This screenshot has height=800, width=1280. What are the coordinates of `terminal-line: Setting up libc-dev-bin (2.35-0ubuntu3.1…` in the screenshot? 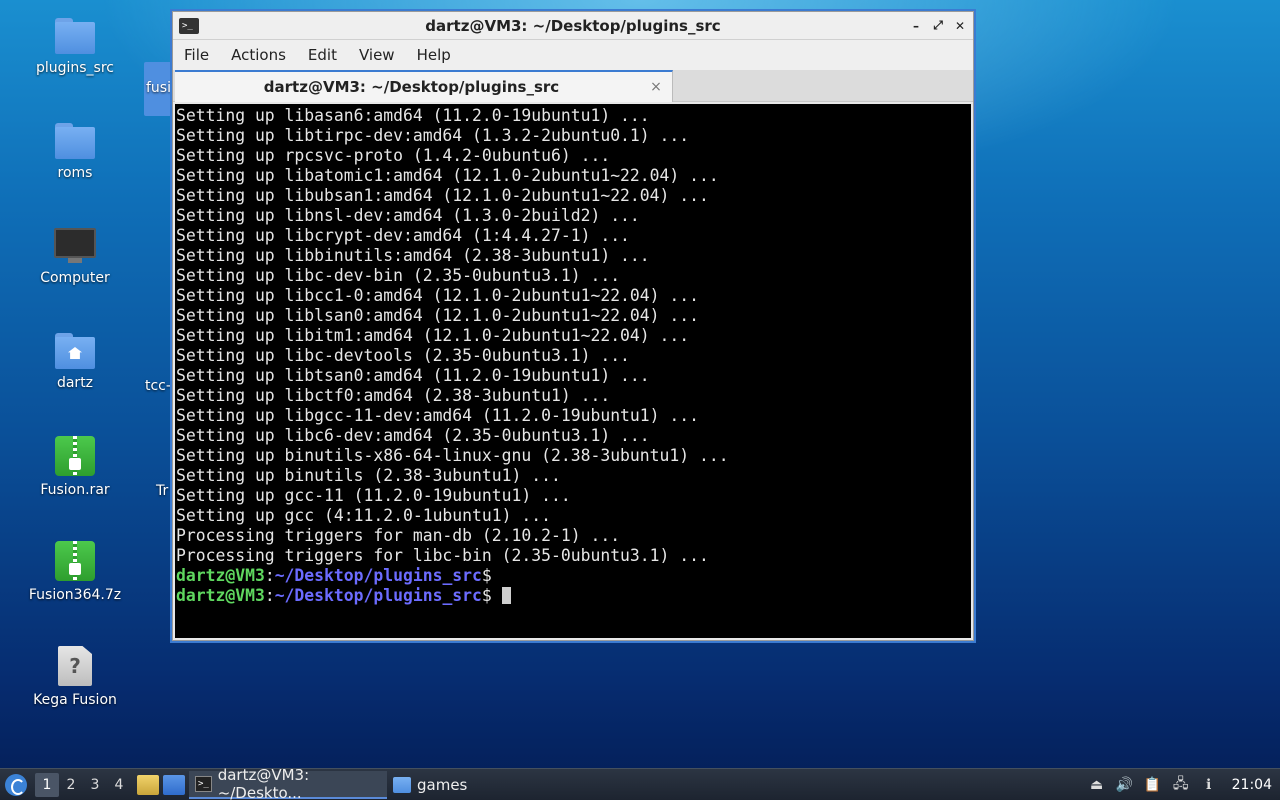 It's located at (398, 275).